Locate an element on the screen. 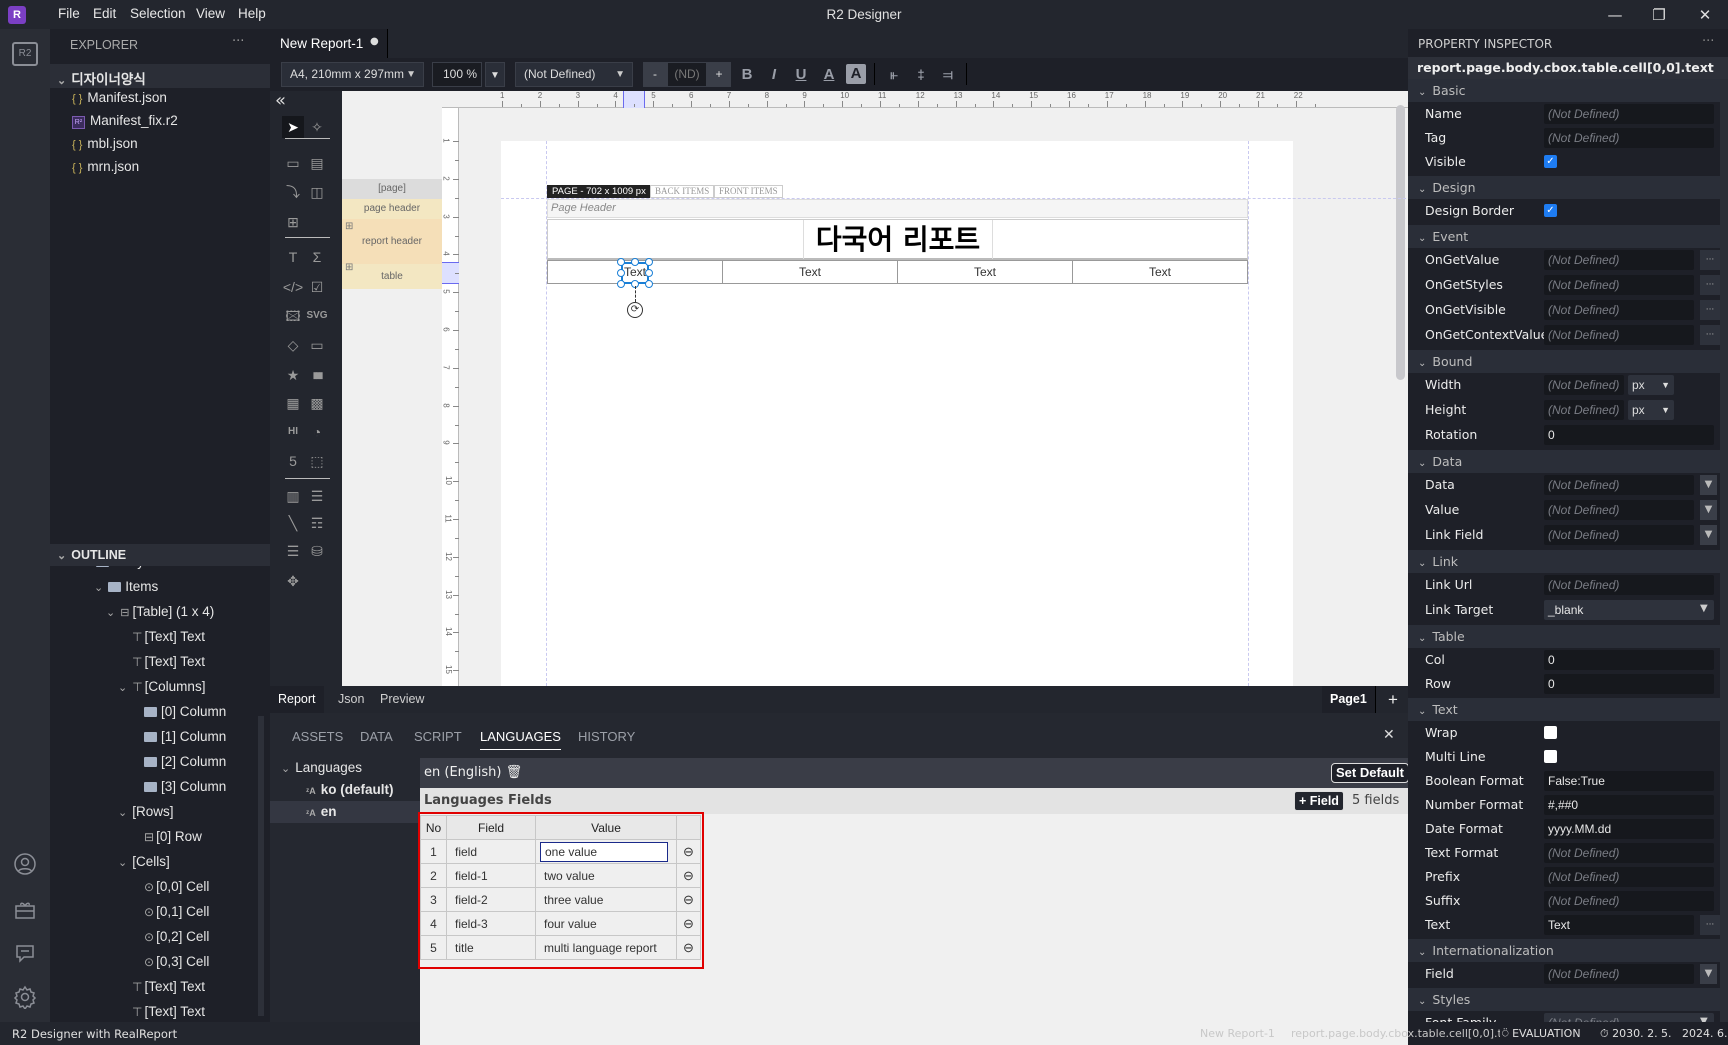 Image resolution: width=1728 pixels, height=1045 pixels. tab-assets: ASSETS is located at coordinates (317, 736).